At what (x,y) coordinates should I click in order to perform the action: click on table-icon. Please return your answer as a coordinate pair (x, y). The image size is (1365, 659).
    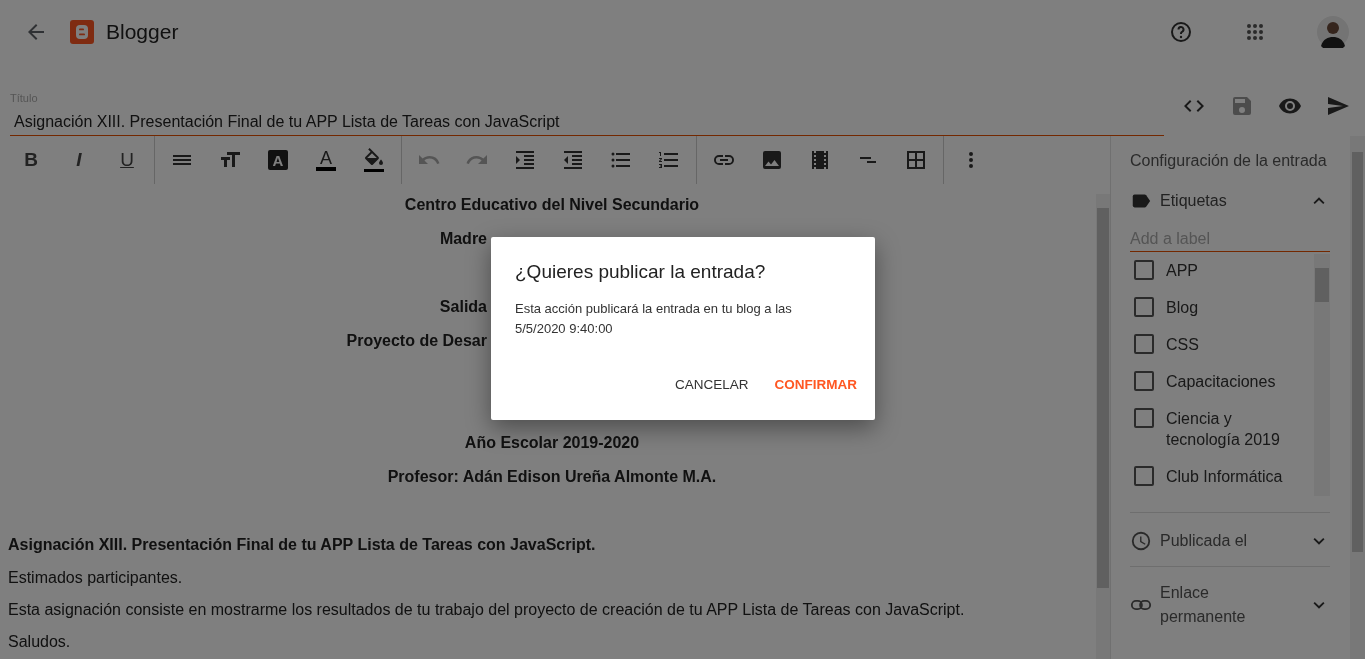
    Looking at the image, I should click on (916, 160).